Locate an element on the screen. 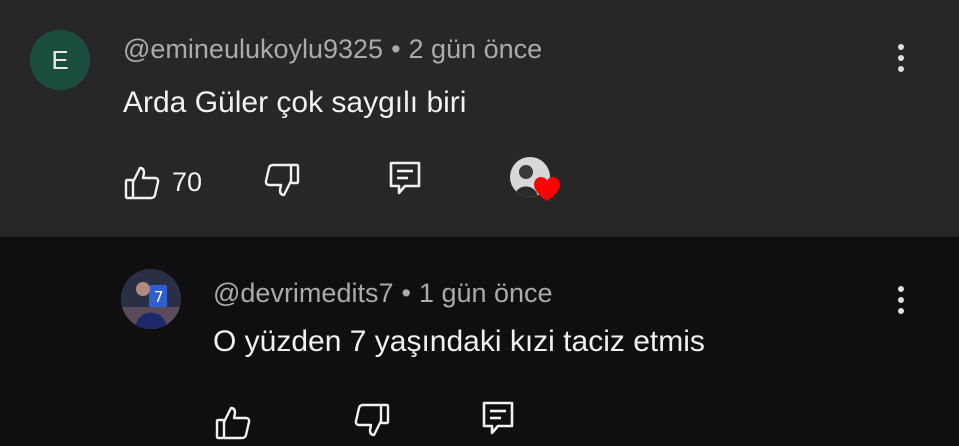  creator-heart-icon is located at coordinates (537, 180).